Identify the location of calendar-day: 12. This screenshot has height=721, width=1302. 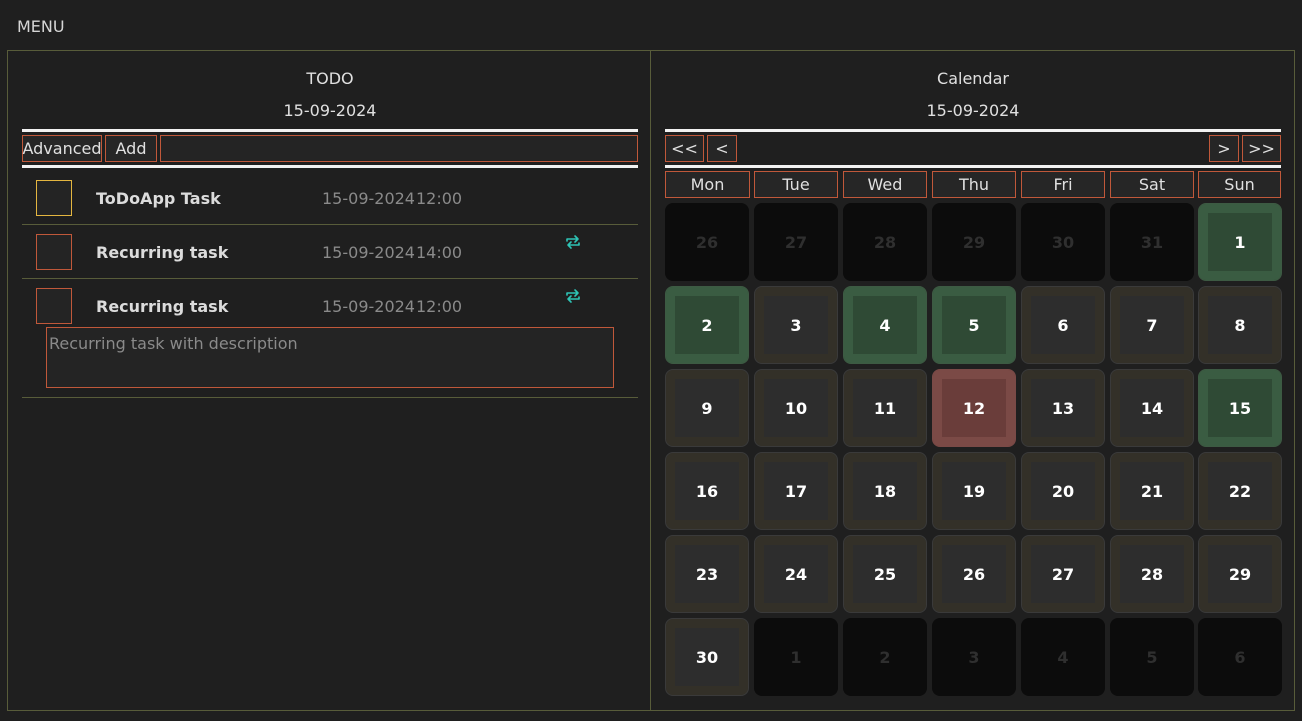
(974, 408).